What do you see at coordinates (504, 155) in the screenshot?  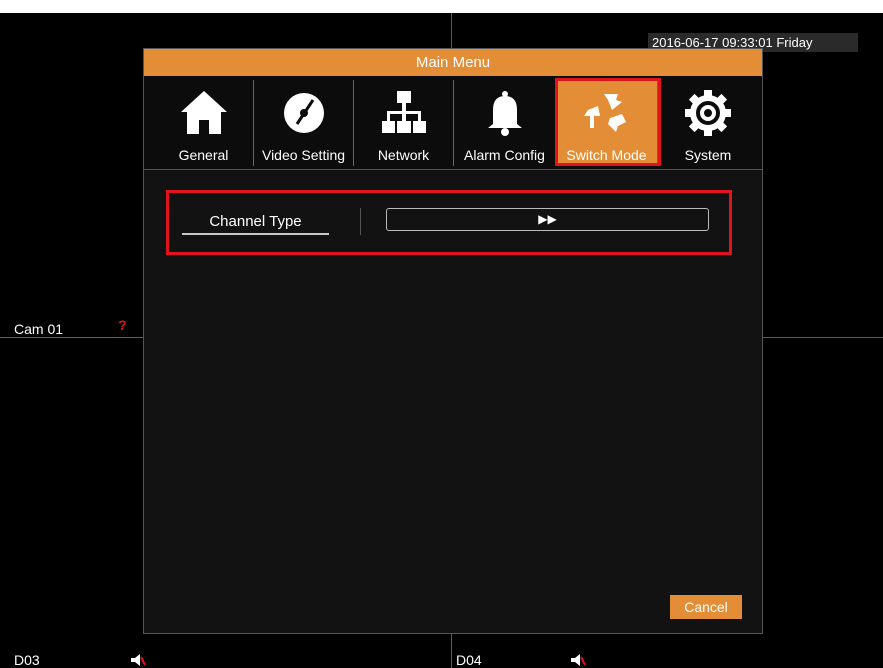 I see `tab-label: Alarm Config` at bounding box center [504, 155].